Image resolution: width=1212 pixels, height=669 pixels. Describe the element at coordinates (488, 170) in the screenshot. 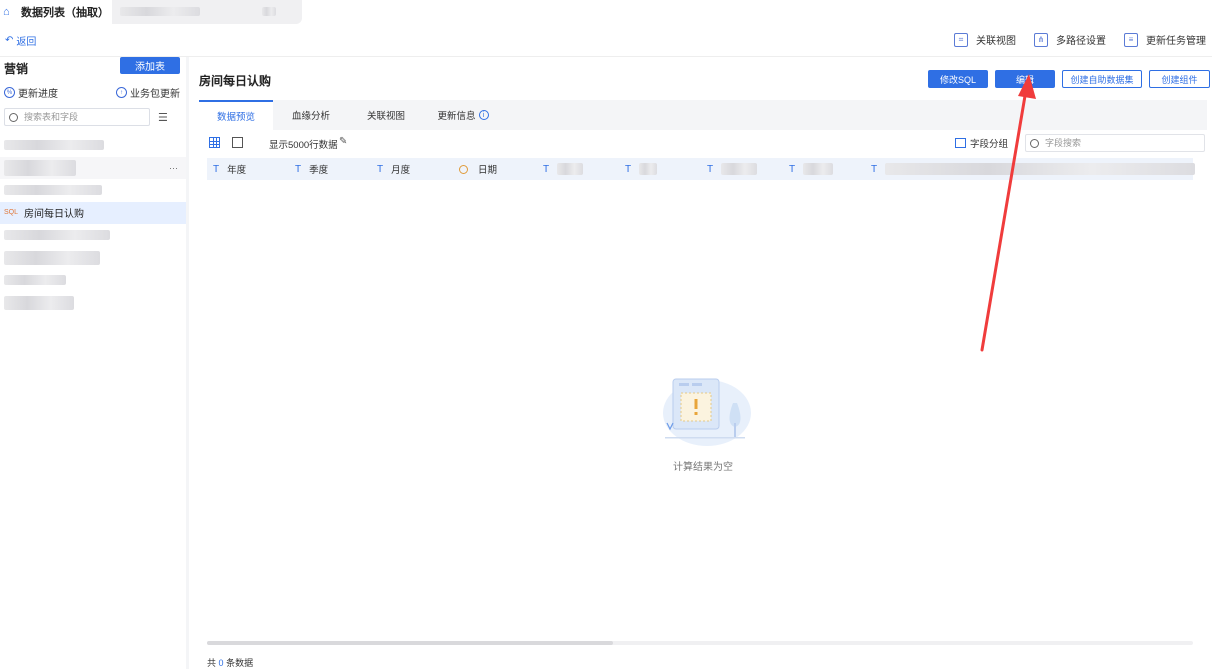

I see `column-label: 日期` at that location.